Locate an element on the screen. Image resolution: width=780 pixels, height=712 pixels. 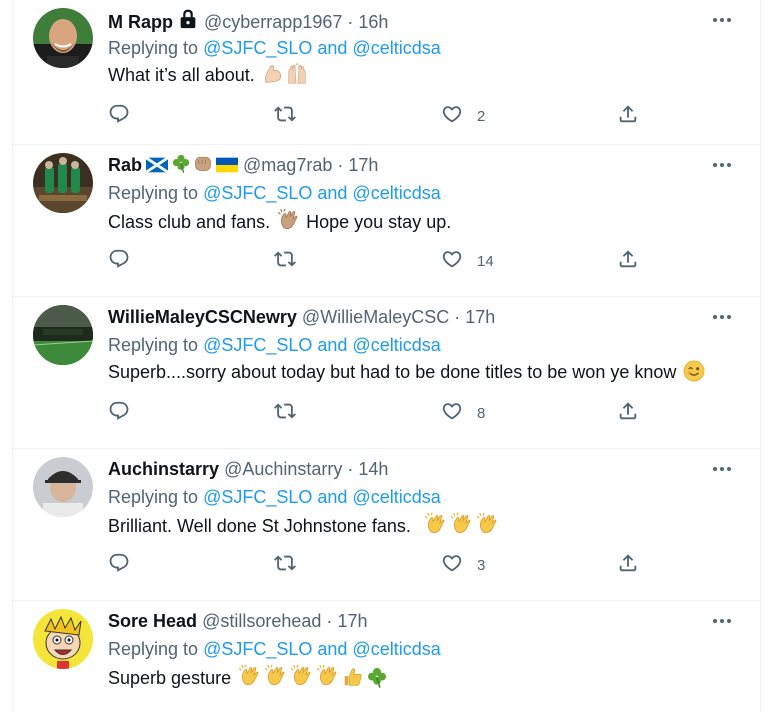
retweet-icon is located at coordinates (285, 116).